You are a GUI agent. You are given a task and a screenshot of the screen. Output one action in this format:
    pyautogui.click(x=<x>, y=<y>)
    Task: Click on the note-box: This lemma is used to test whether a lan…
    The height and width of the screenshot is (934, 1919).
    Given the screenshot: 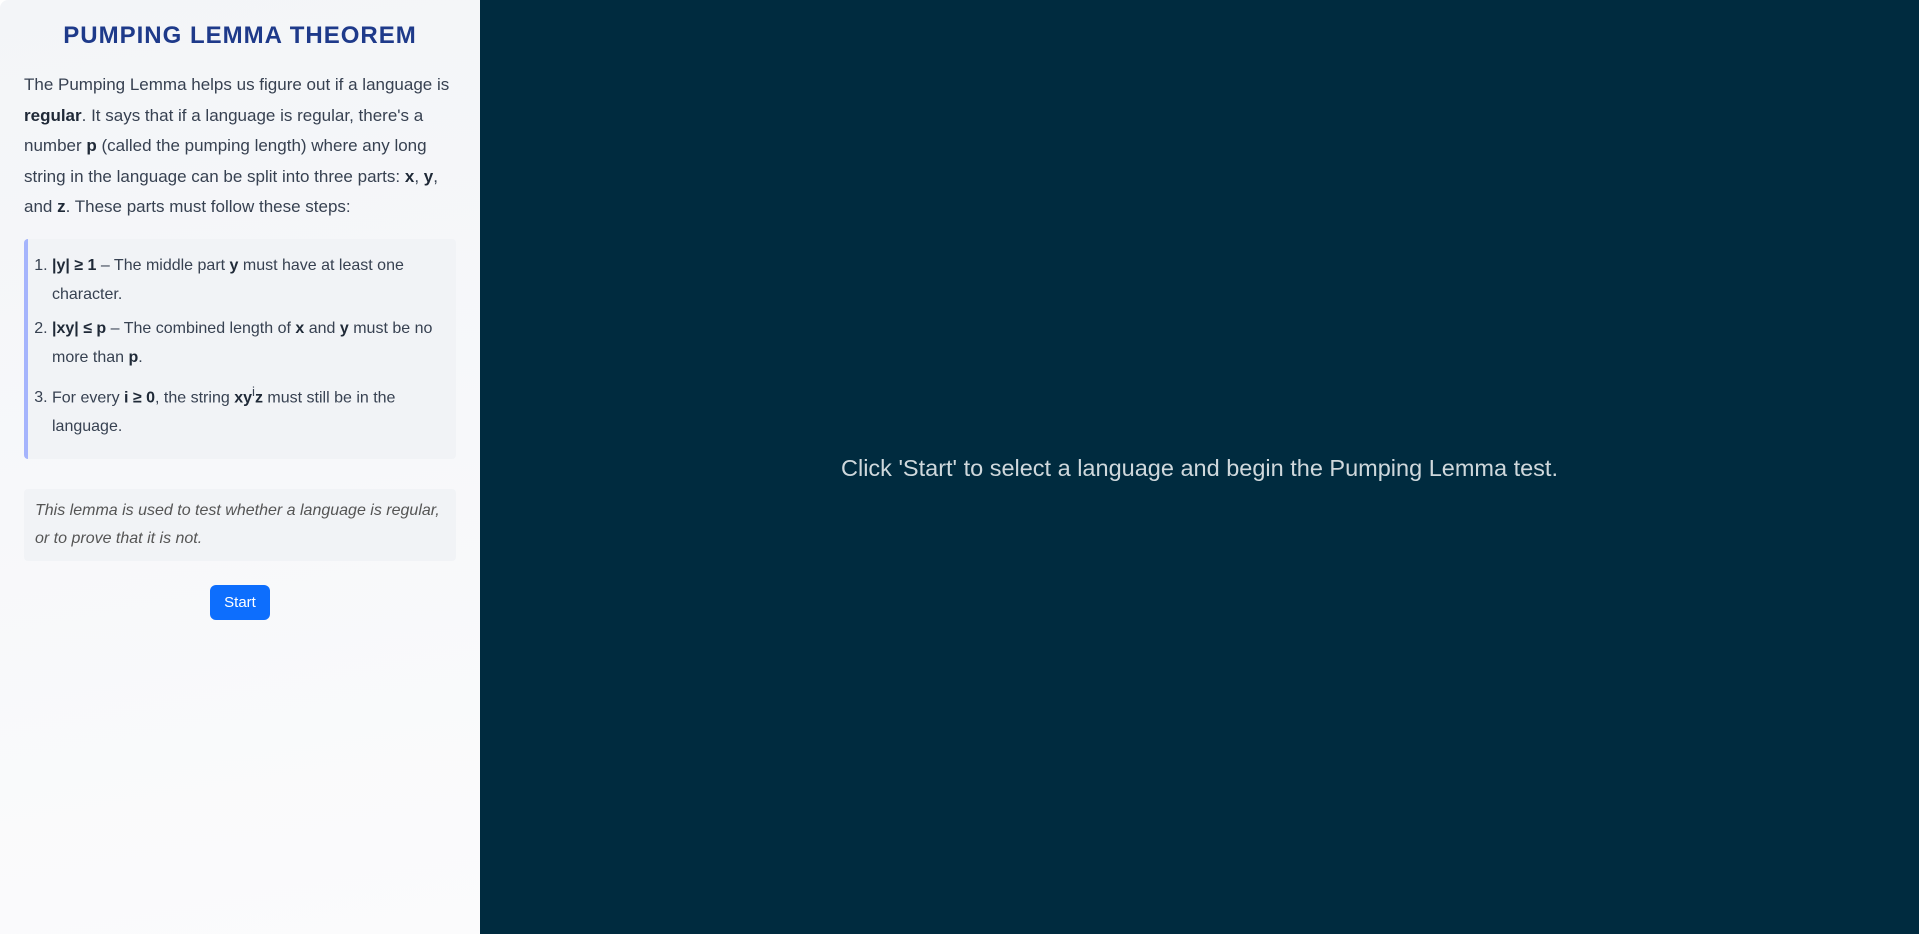 What is the action you would take?
    pyautogui.click(x=240, y=524)
    